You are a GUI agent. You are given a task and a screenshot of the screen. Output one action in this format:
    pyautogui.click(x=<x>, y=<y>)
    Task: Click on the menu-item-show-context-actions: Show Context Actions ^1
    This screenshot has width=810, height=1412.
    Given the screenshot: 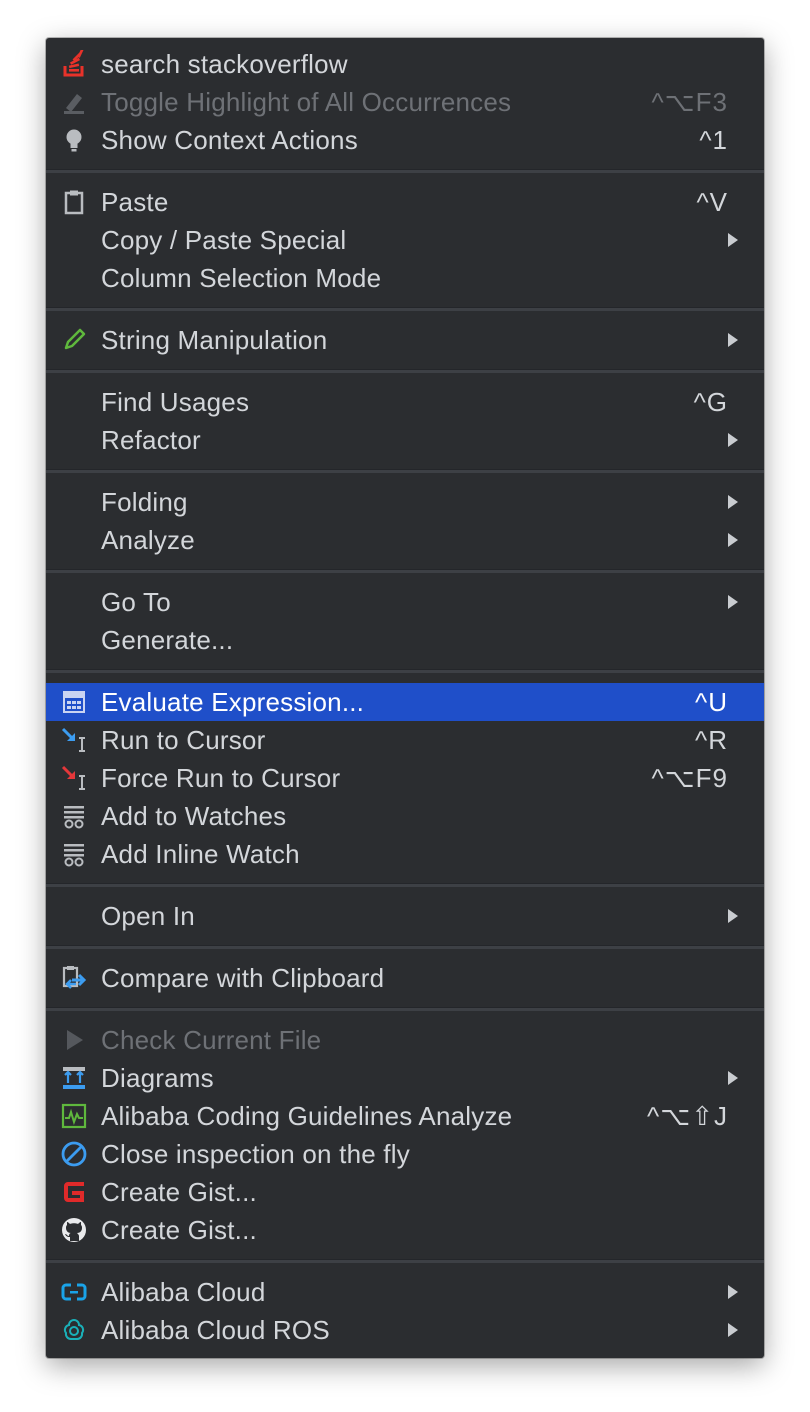 What is the action you would take?
    pyautogui.click(x=405, y=140)
    